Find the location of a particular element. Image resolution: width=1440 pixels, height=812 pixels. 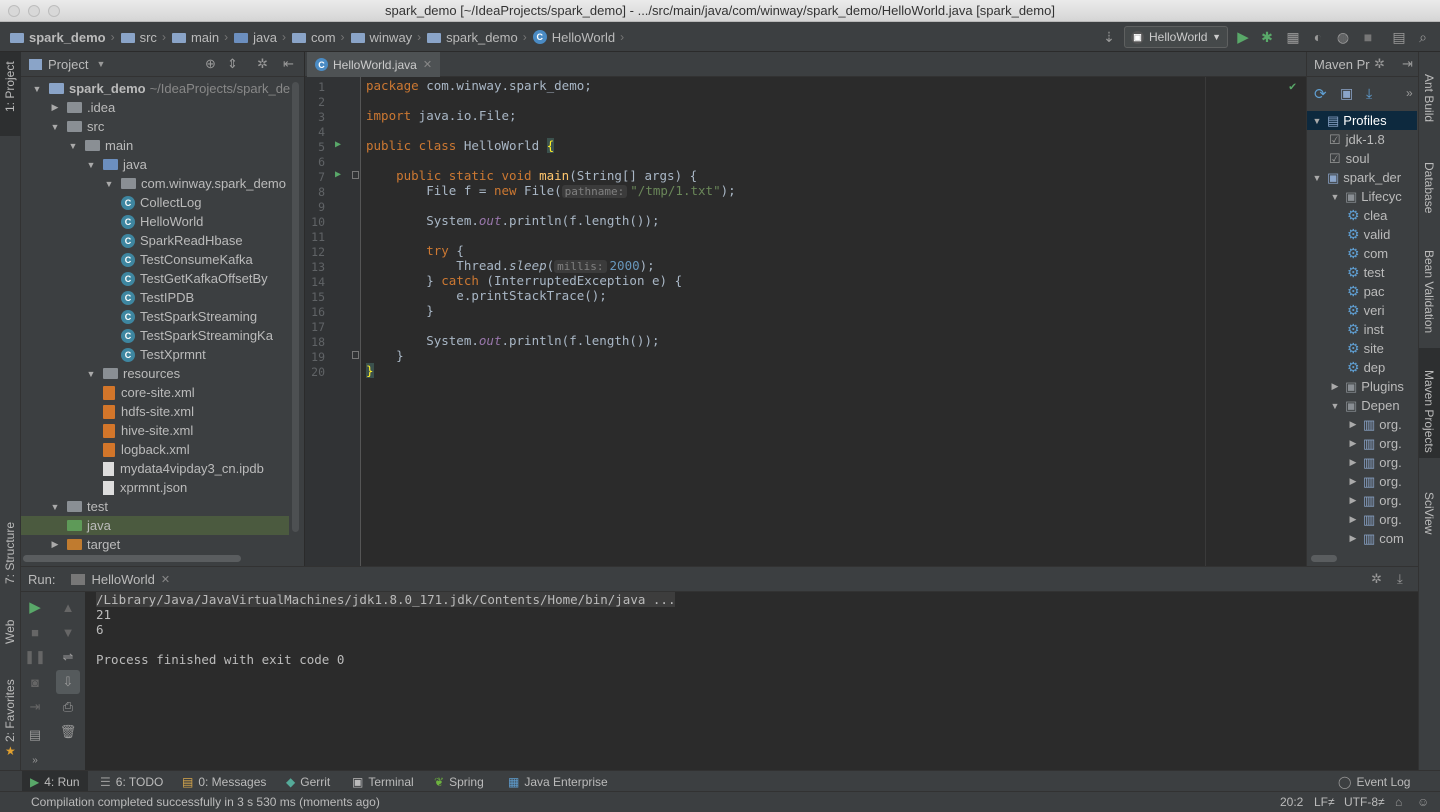

project-tree-item: C CollectLog is located at coordinates (161, 202).